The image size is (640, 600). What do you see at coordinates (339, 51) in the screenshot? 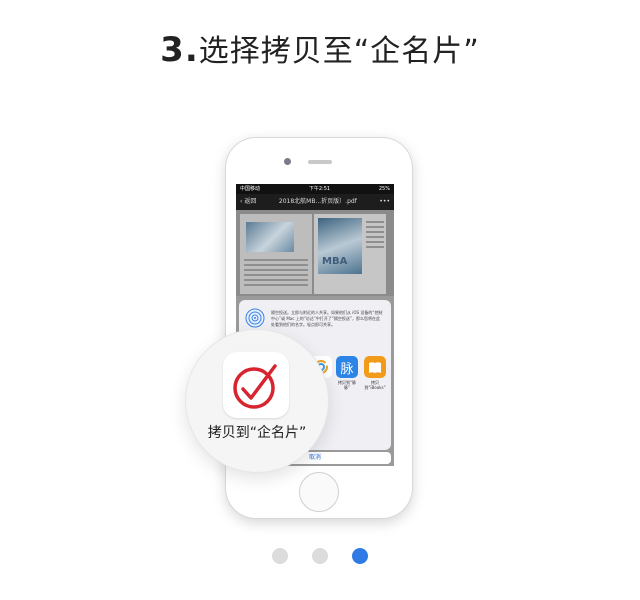
I see `step-text: 选择拷贝至“企名片”` at bounding box center [339, 51].